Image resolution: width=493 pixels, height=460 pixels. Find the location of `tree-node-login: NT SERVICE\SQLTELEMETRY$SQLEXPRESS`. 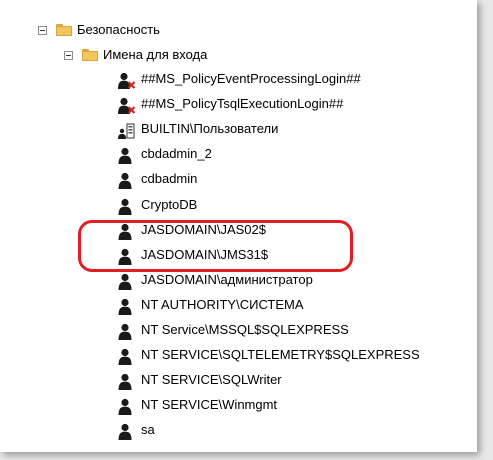

tree-node-login: NT SERVICE\SQLTELEMETRY$SQLEXPRESS is located at coordinates (280, 355).